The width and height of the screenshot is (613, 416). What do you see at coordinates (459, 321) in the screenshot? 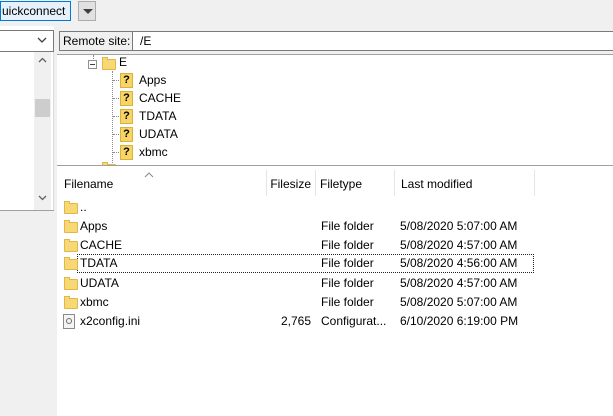
I see `file-modified: 6/10/2020 6:19:00 PM` at bounding box center [459, 321].